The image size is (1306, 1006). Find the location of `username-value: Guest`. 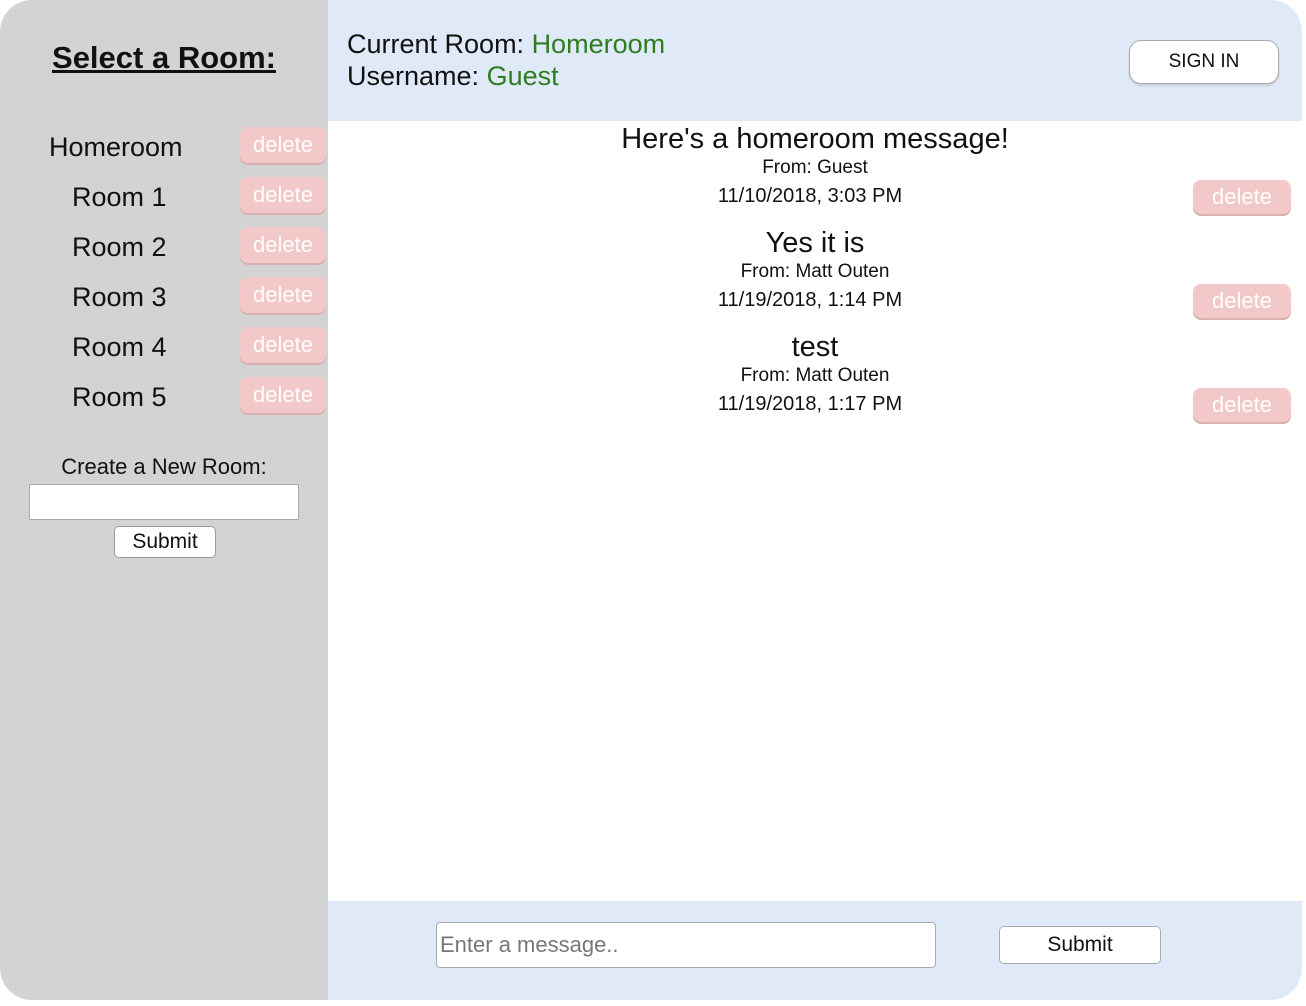

username-value: Guest is located at coordinates (522, 76).